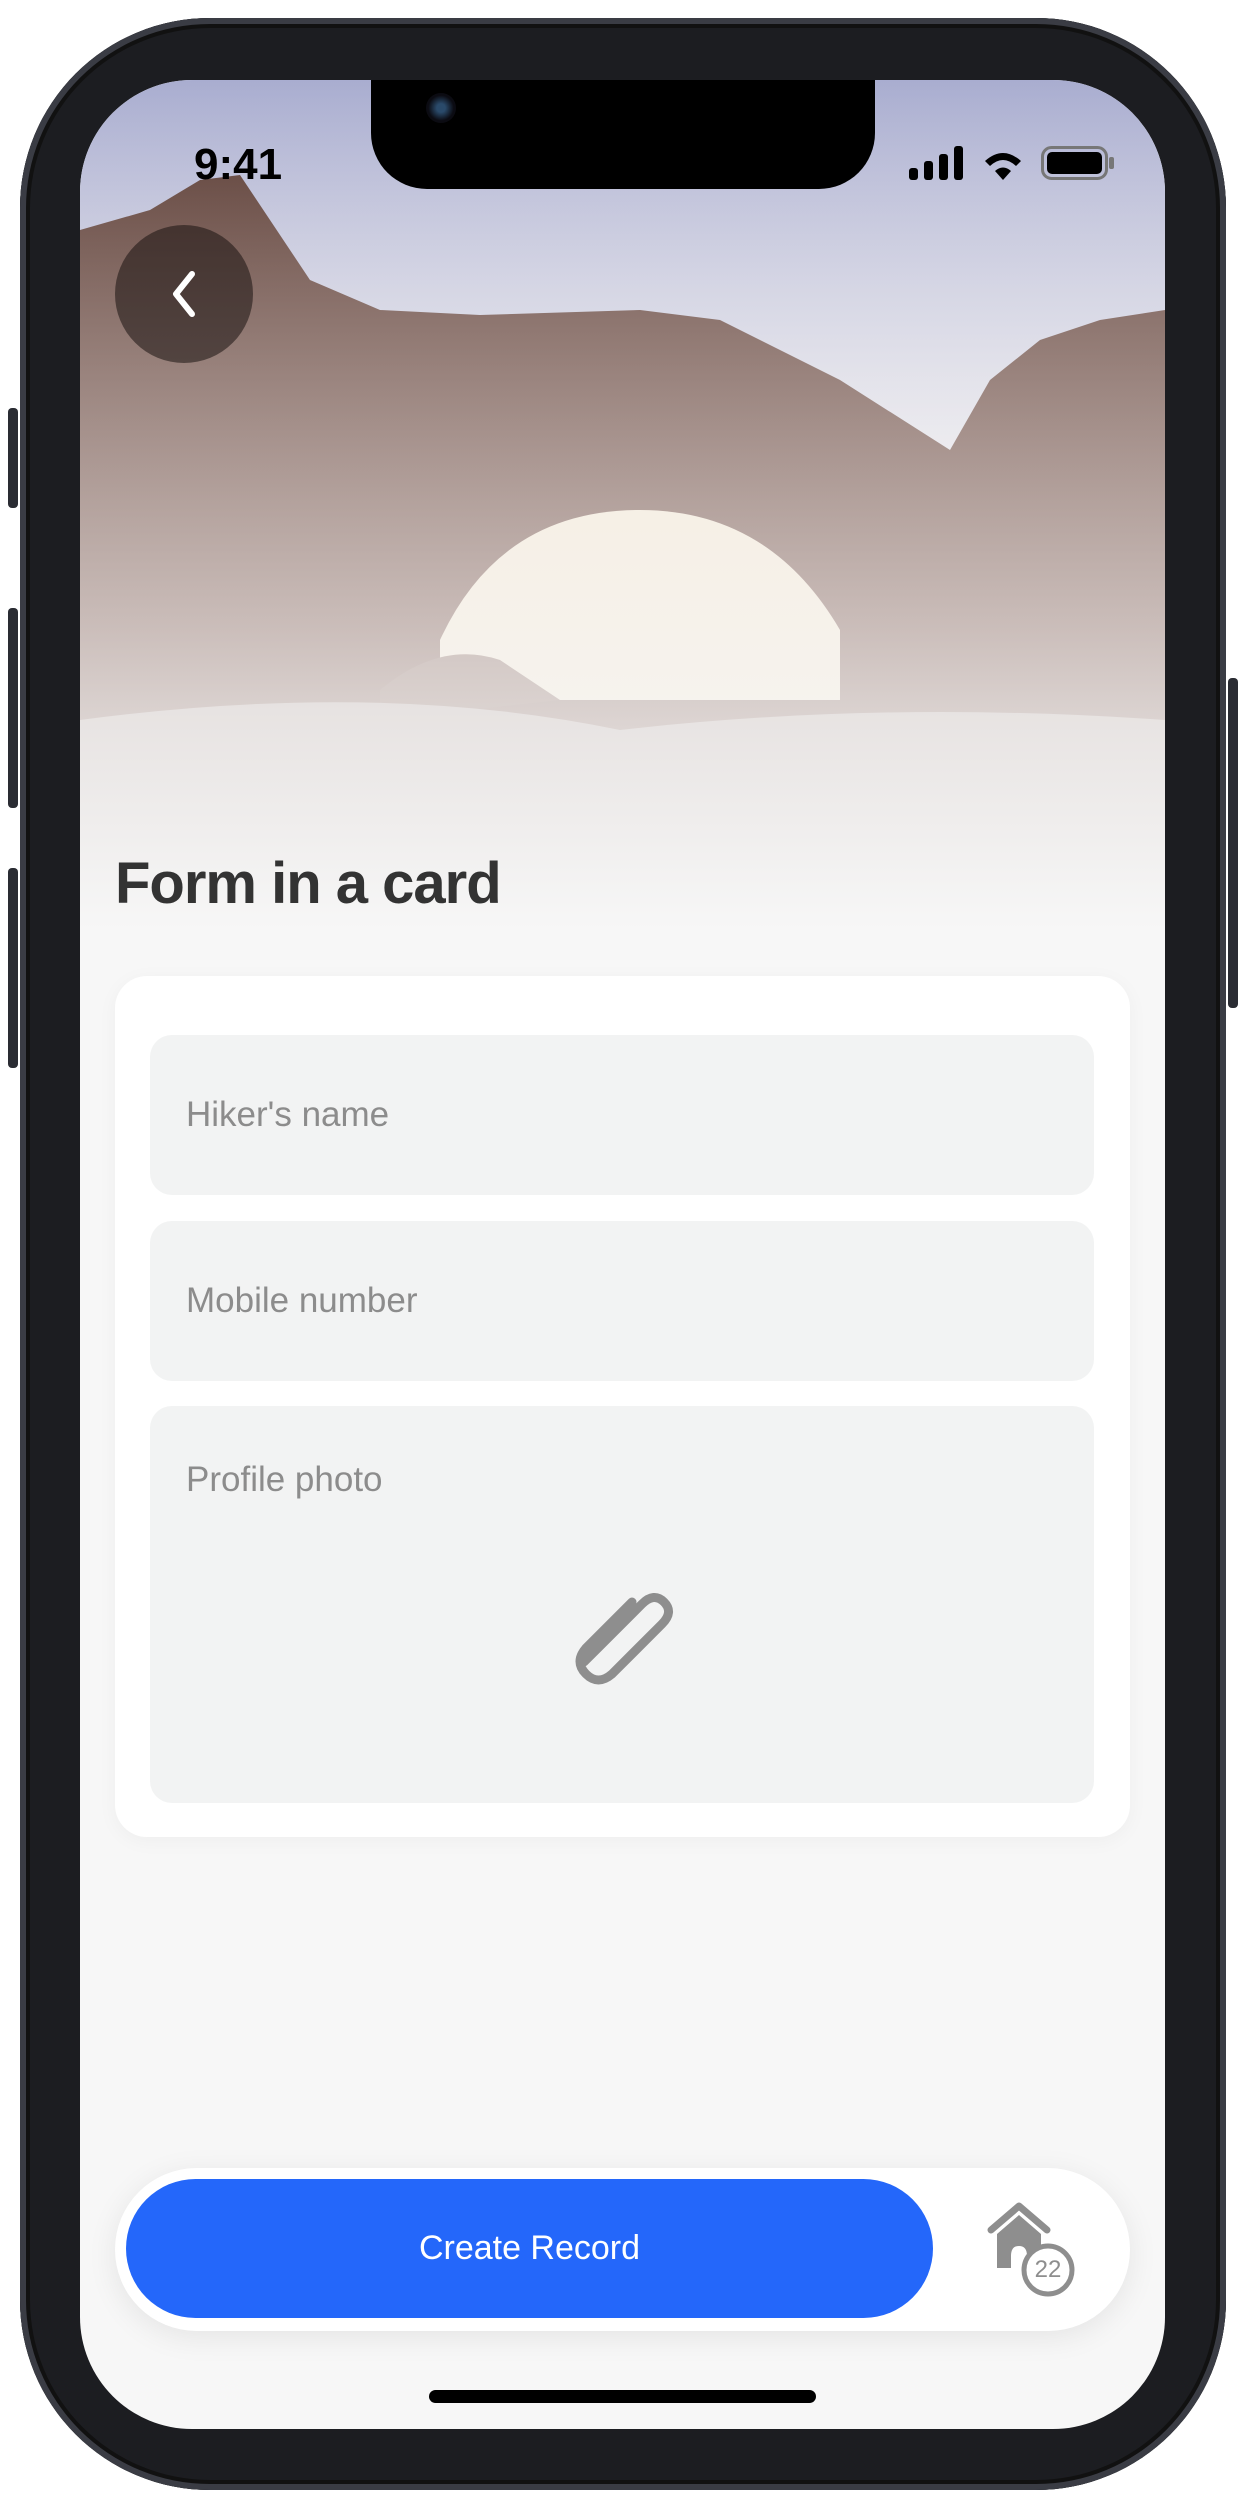 This screenshot has height=2500, width=1240. I want to click on hikers-name-placeholder: Hiker's name, so click(288, 1114).